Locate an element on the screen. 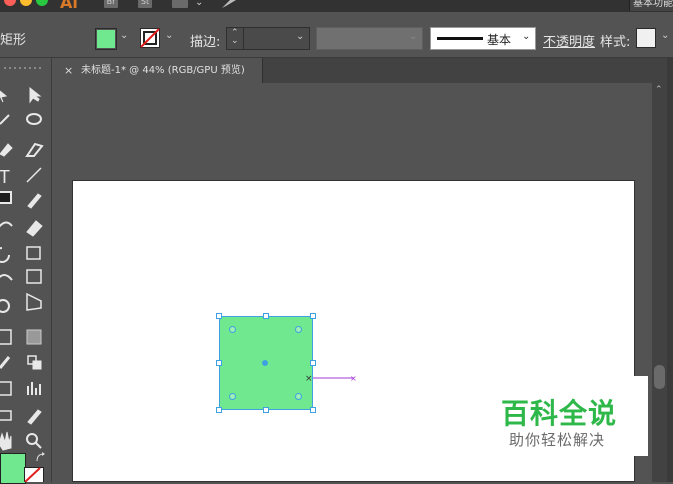 This screenshot has height=484, width=673. close-window-icon is located at coordinates (10, 3).